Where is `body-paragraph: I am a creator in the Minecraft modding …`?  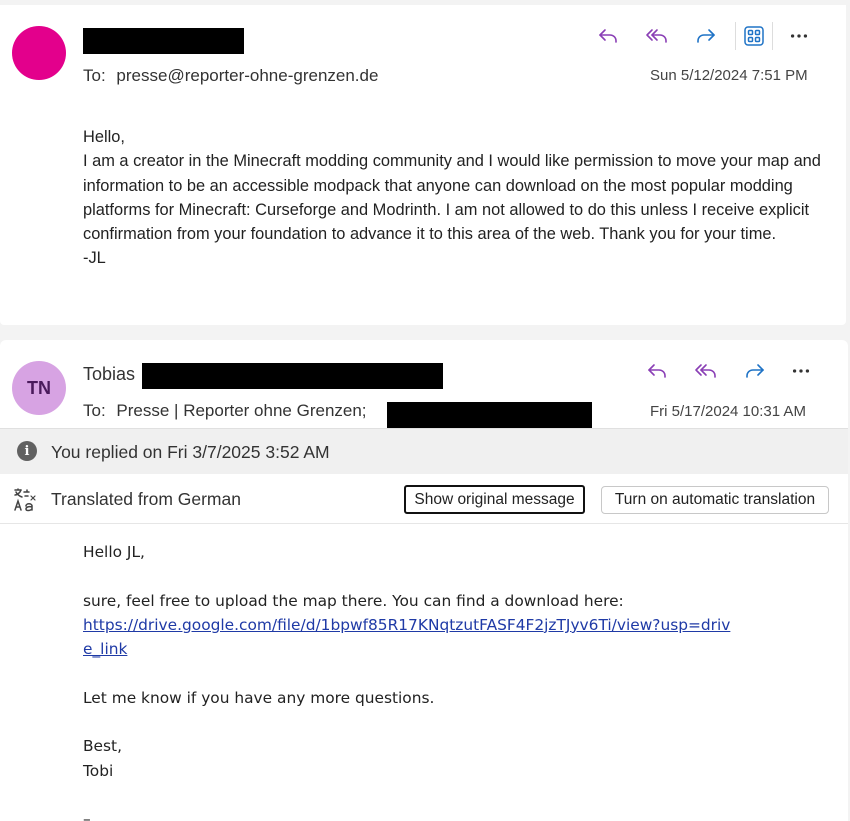 body-paragraph: I am a creator in the Minecraft modding … is located at coordinates (452, 198).